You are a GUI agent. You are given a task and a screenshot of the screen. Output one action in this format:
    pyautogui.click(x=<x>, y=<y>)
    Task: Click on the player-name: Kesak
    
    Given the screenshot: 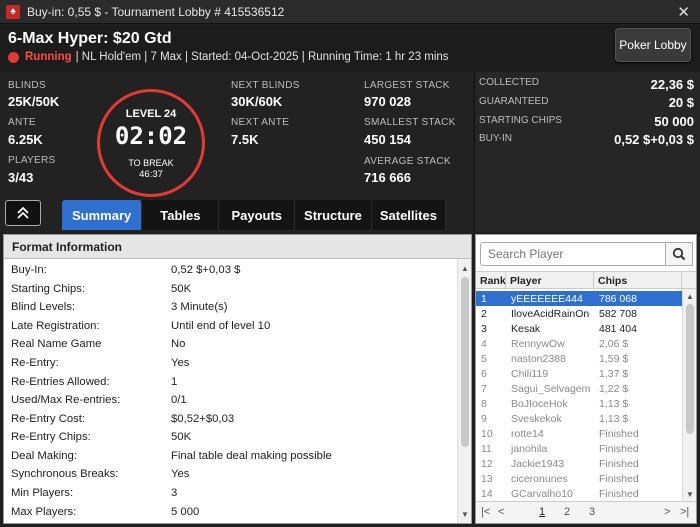 What is the action you would take?
    pyautogui.click(x=526, y=328)
    